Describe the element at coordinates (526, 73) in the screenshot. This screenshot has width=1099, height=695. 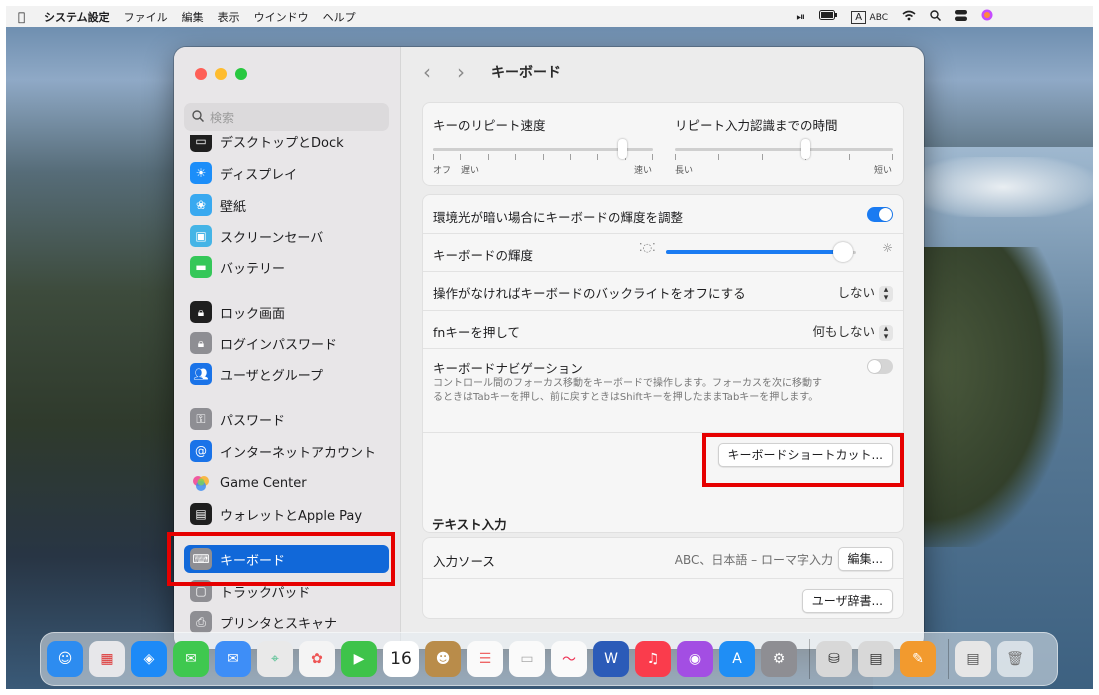
I see `page-title: キーボード` at that location.